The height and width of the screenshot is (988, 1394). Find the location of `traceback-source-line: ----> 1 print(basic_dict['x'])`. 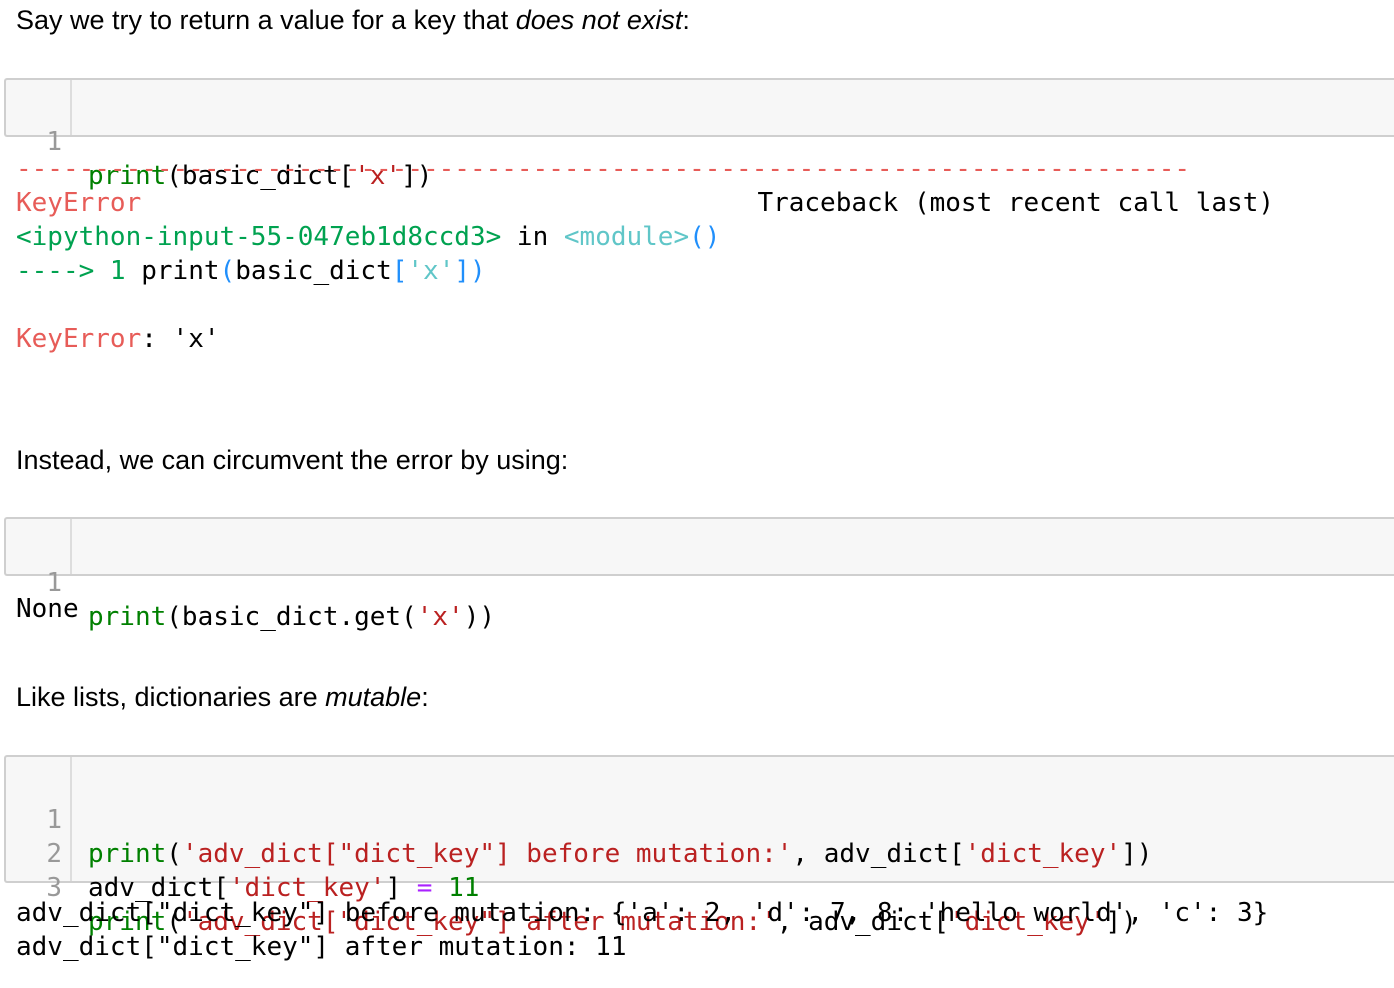

traceback-source-line: ----> 1 print(basic_dict['x']) is located at coordinates (251, 271).